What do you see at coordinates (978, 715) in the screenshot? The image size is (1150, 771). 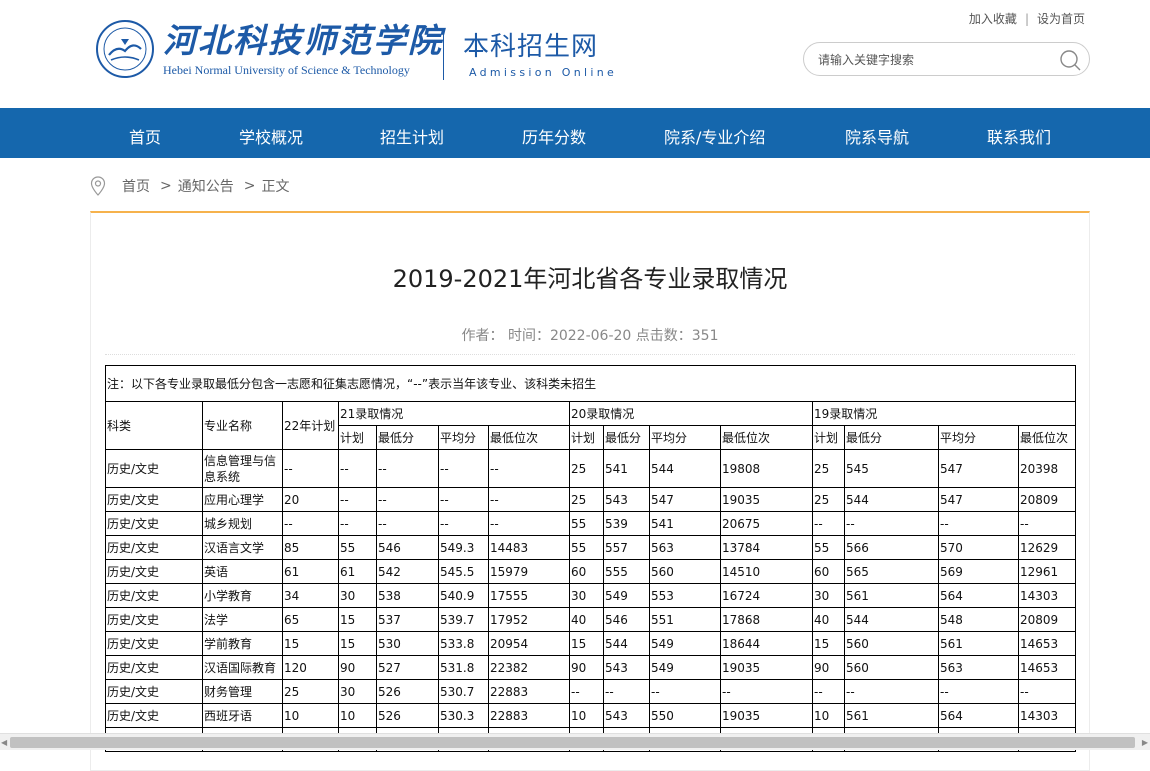 I see `table-cell: 564` at bounding box center [978, 715].